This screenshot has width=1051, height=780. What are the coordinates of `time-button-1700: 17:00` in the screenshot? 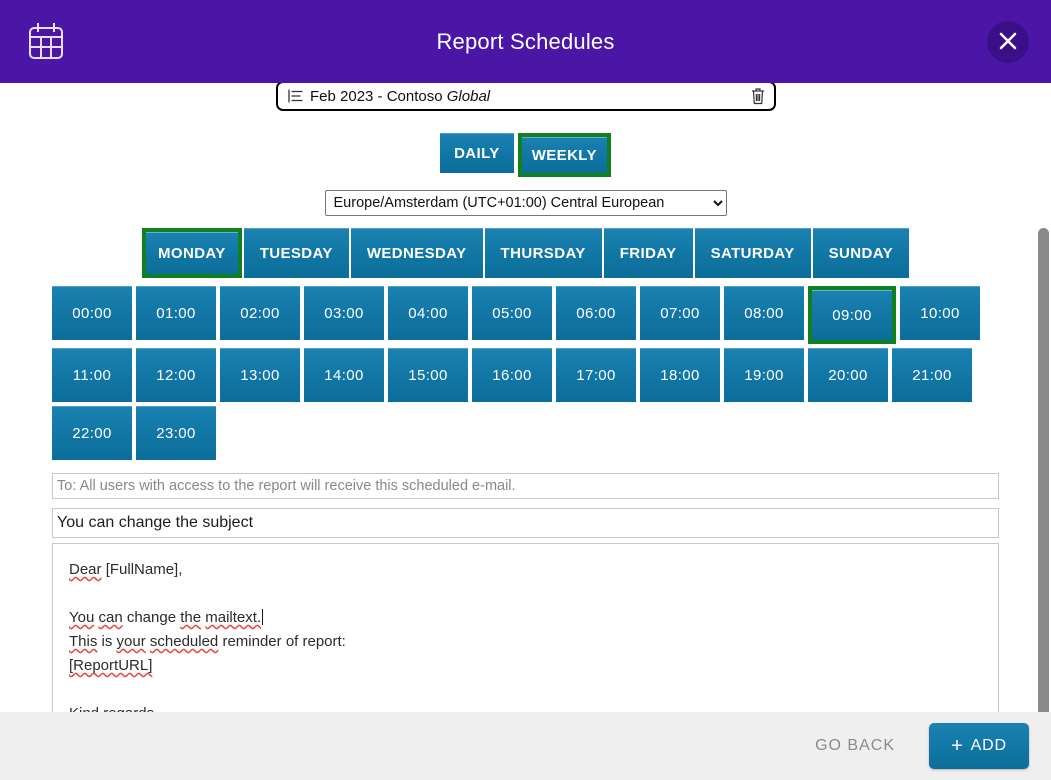 It's located at (596, 375).